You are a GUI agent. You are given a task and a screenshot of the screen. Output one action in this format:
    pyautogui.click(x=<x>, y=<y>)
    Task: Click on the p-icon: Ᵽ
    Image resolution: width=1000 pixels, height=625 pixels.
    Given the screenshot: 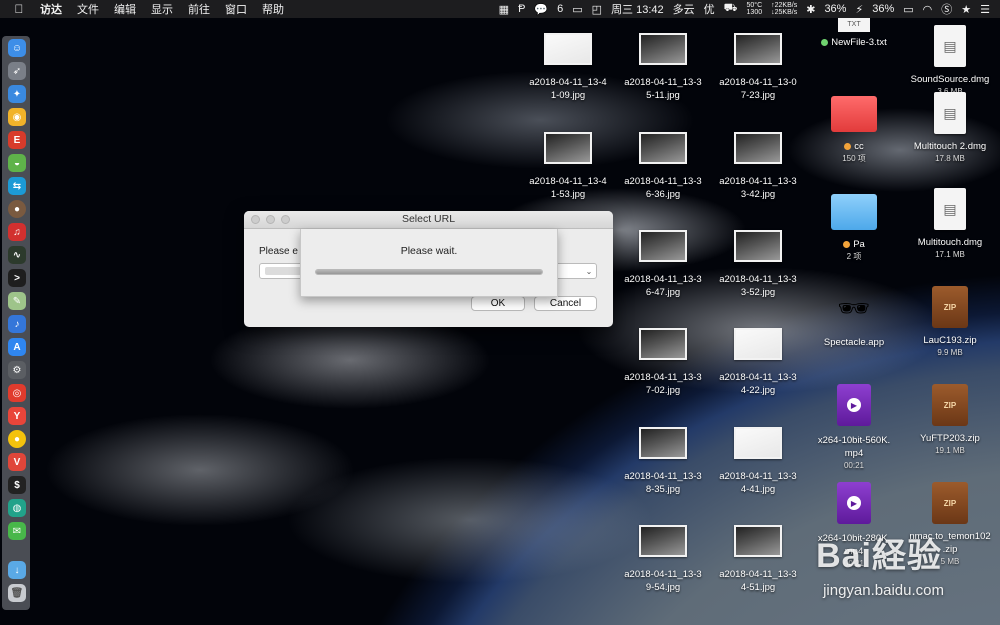 What is the action you would take?
    pyautogui.click(x=521, y=9)
    